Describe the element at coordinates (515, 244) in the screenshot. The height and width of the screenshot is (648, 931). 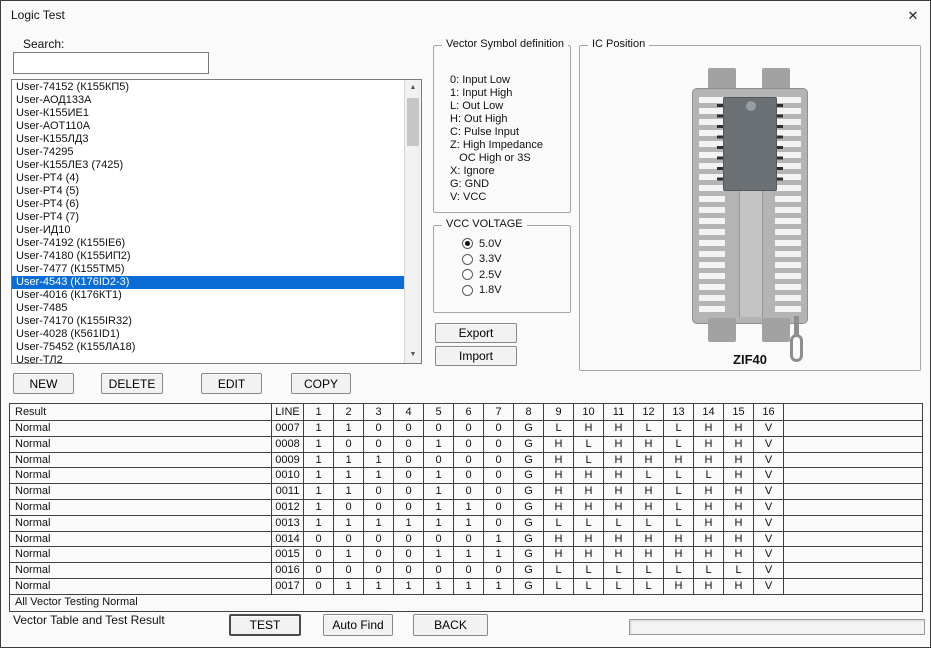
I see `vcc-option-5.0v: 5.0V` at that location.